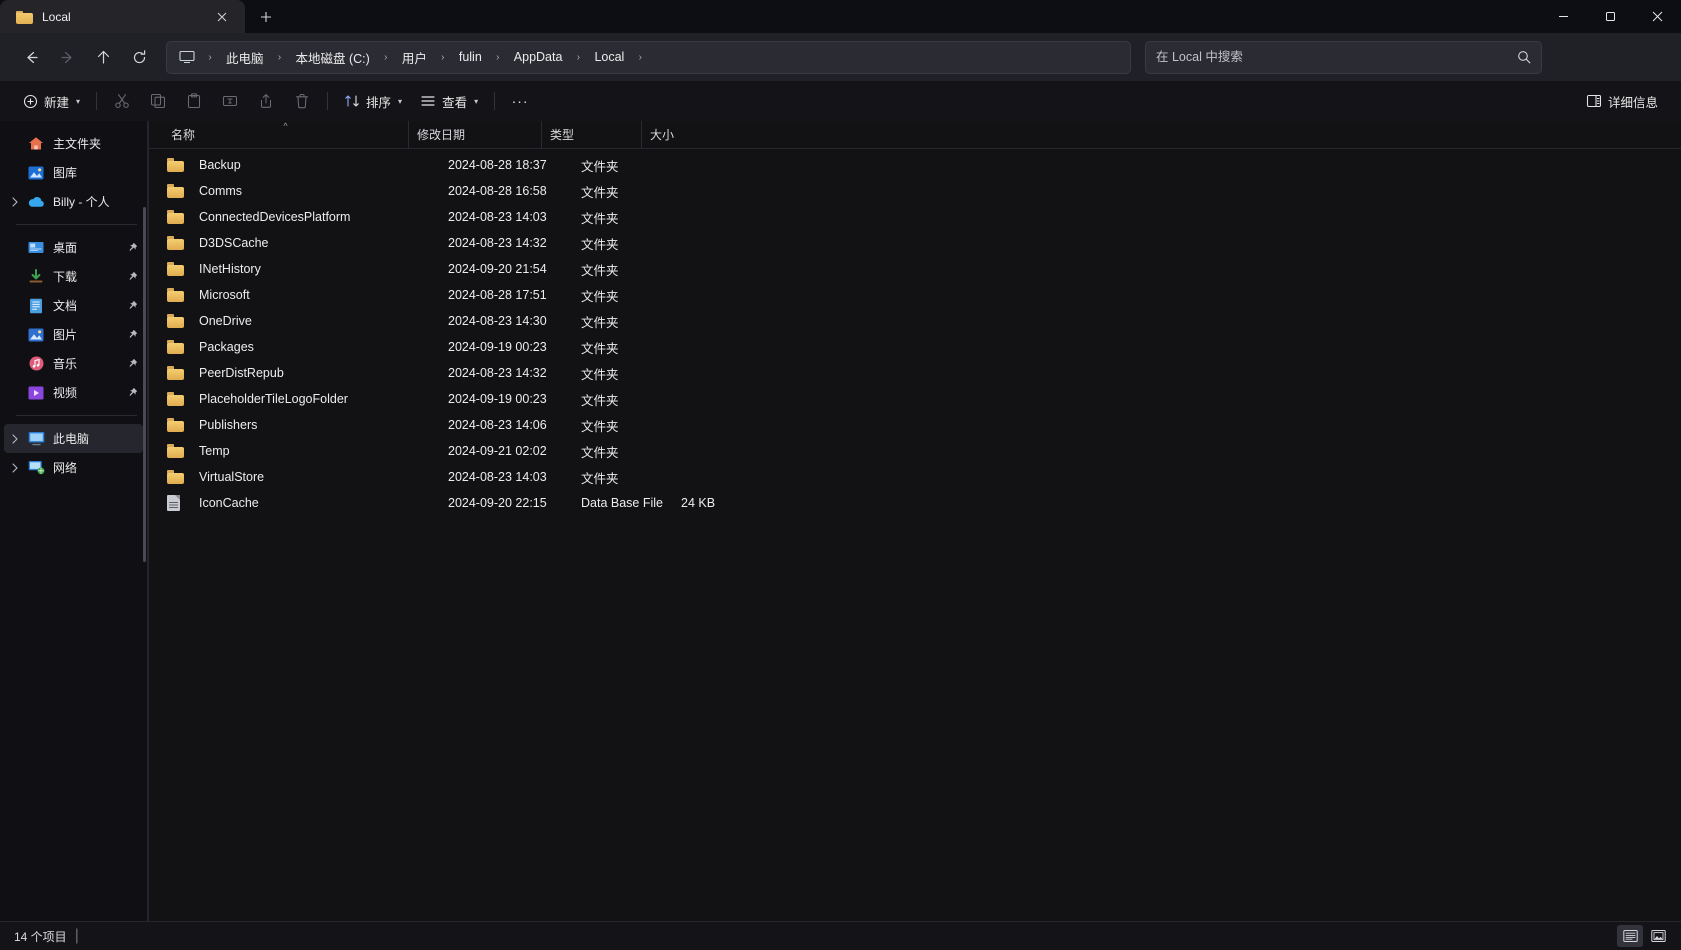 Image resolution: width=1681 pixels, height=950 pixels. Describe the element at coordinates (914, 477) in the screenshot. I see `table-row: VirtualStore 2024-08-23 14:03 文件夹` at that location.